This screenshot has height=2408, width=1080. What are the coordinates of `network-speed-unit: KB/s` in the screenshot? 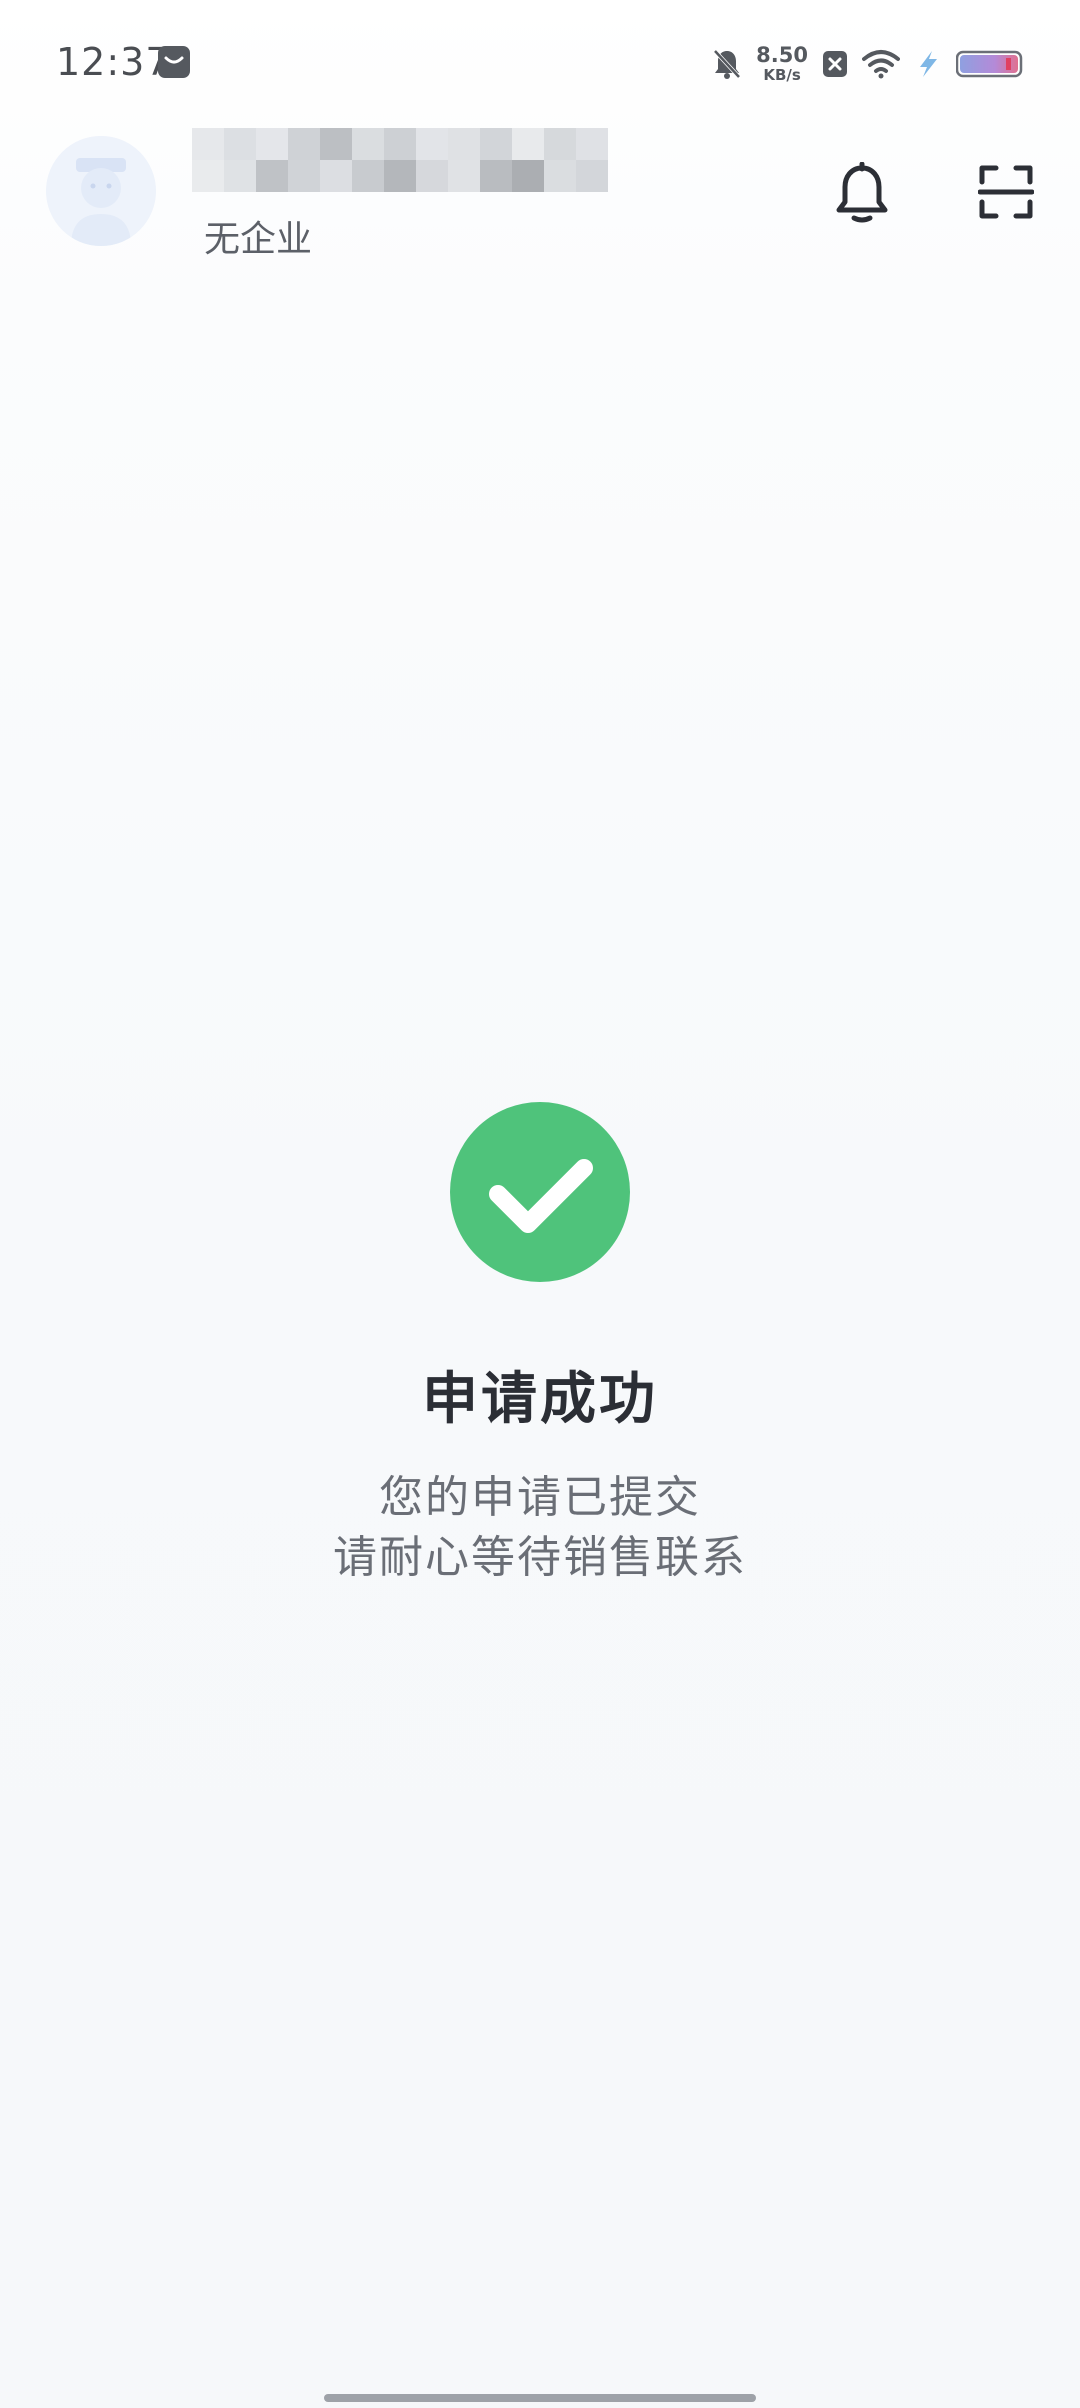 It's located at (782, 75).